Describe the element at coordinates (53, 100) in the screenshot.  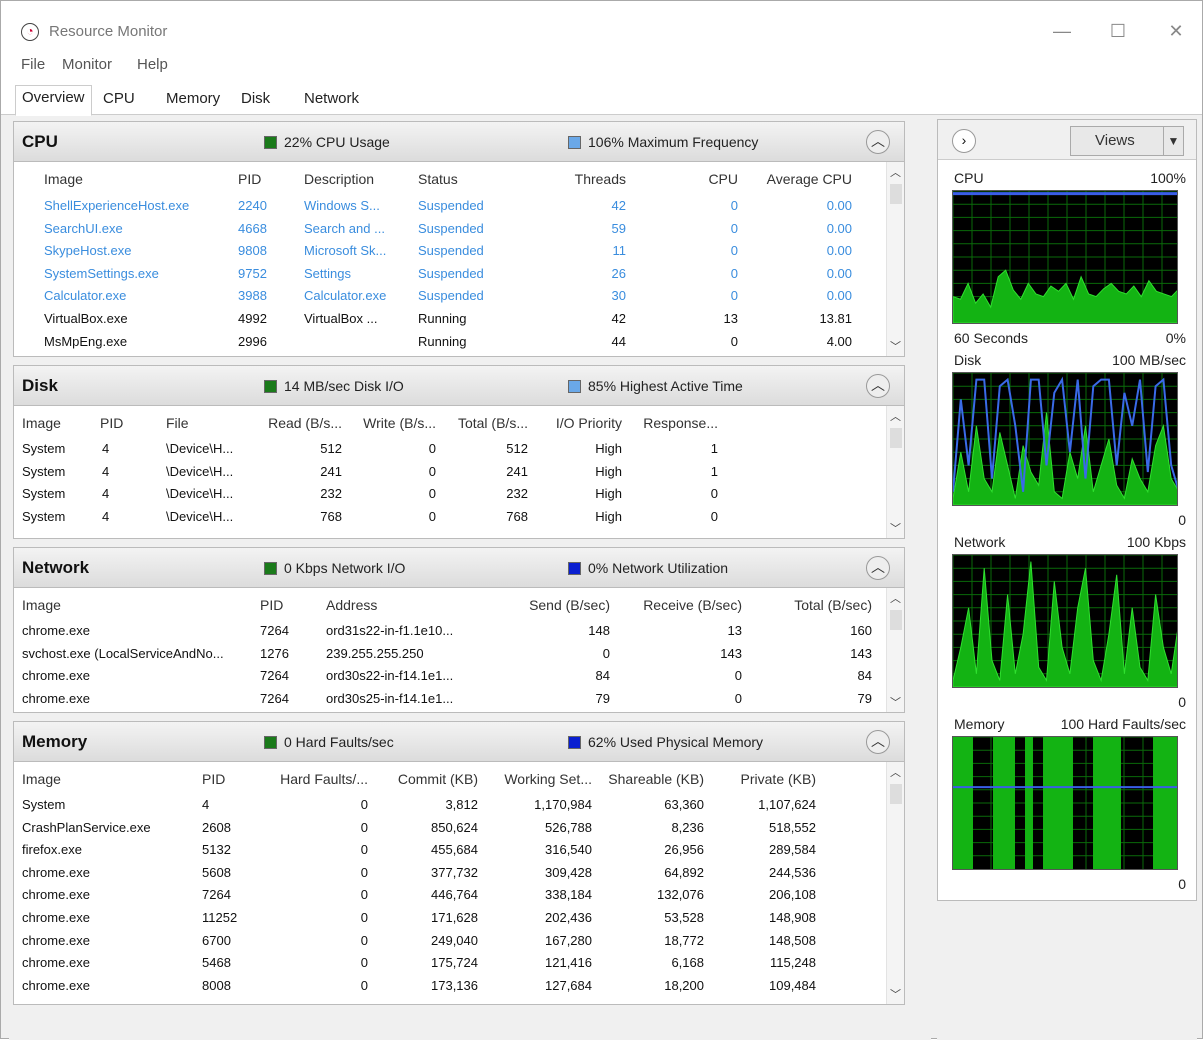
I see `tab-overview: Overview` at that location.